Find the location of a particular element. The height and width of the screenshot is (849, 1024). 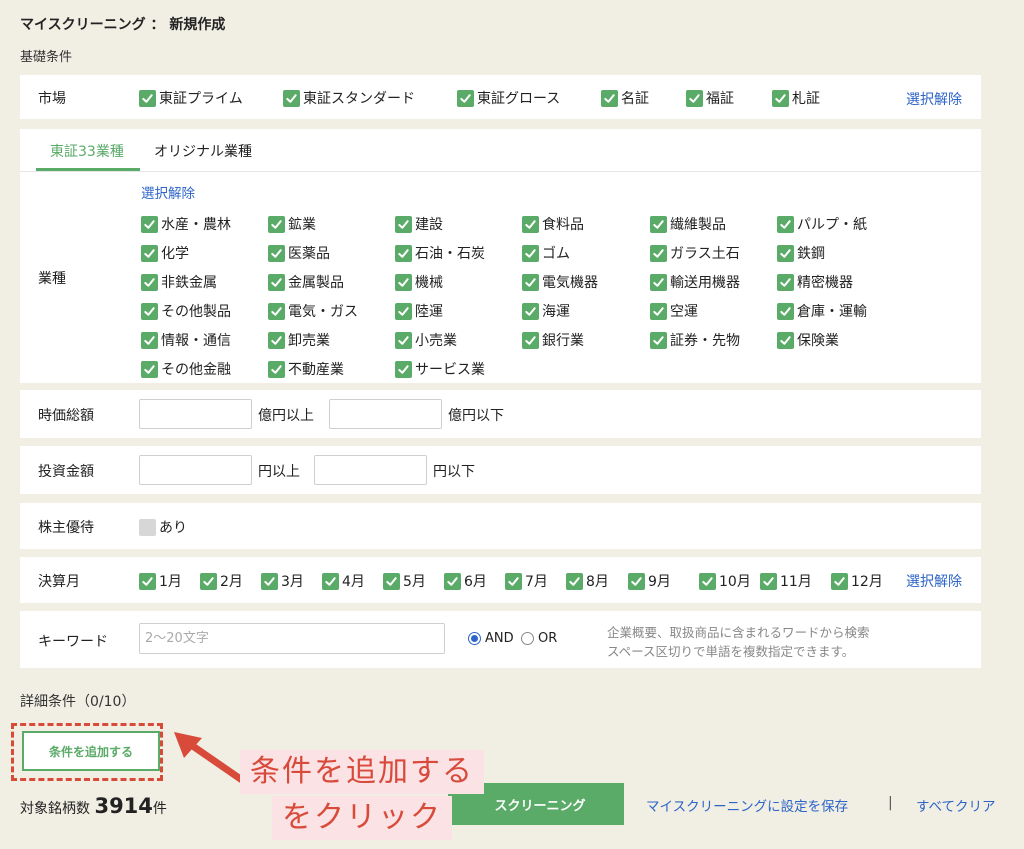

industry-checkbox: 小売業 is located at coordinates (426, 340).